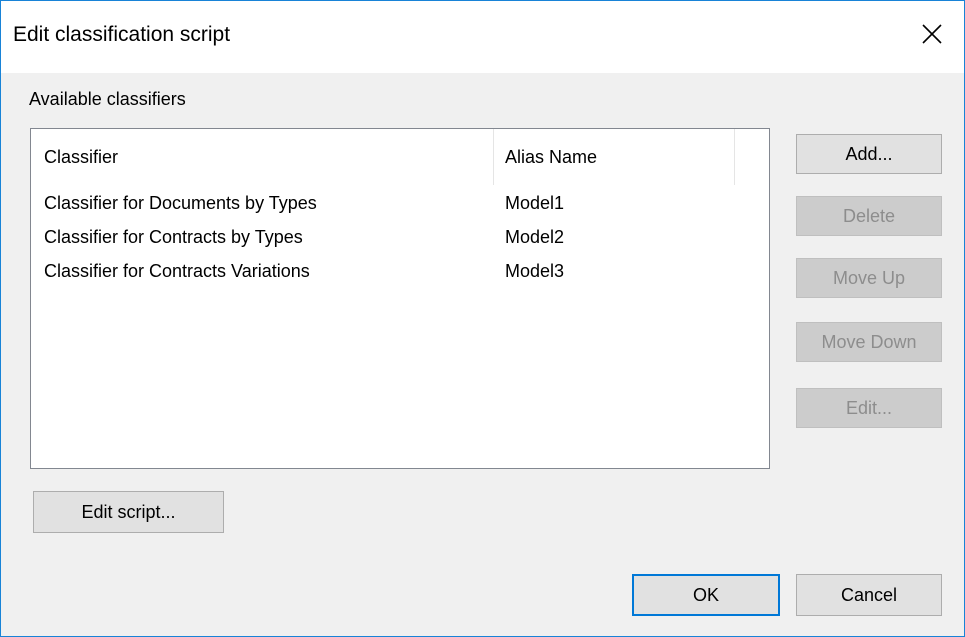 The height and width of the screenshot is (637, 965). Describe the element at coordinates (107, 99) in the screenshot. I see `available-classifiers-label: Available classifiers` at that location.